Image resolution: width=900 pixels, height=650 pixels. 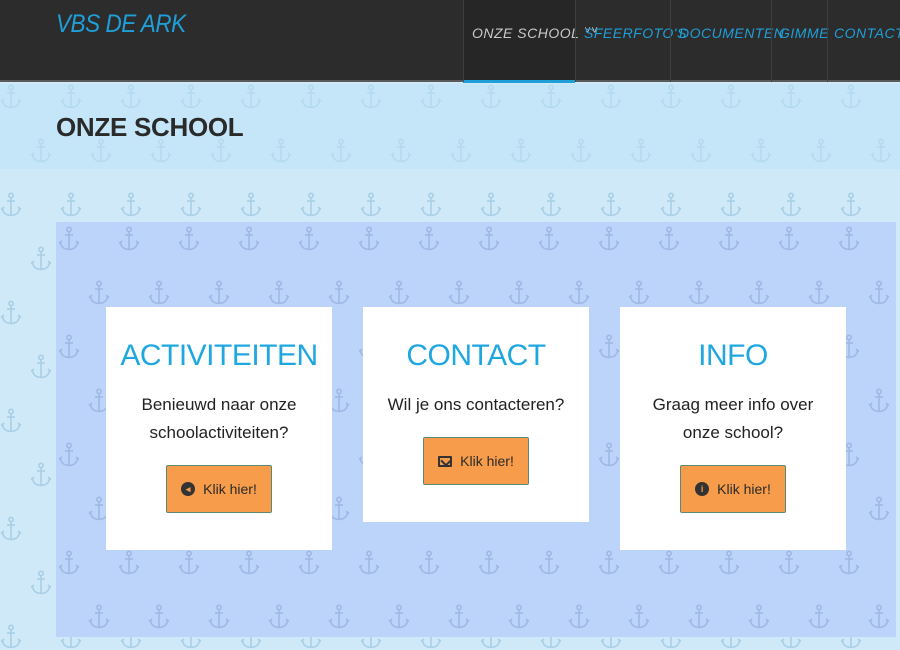 I want to click on klik-hier-button-info: i Klik hier!, so click(x=733, y=489).